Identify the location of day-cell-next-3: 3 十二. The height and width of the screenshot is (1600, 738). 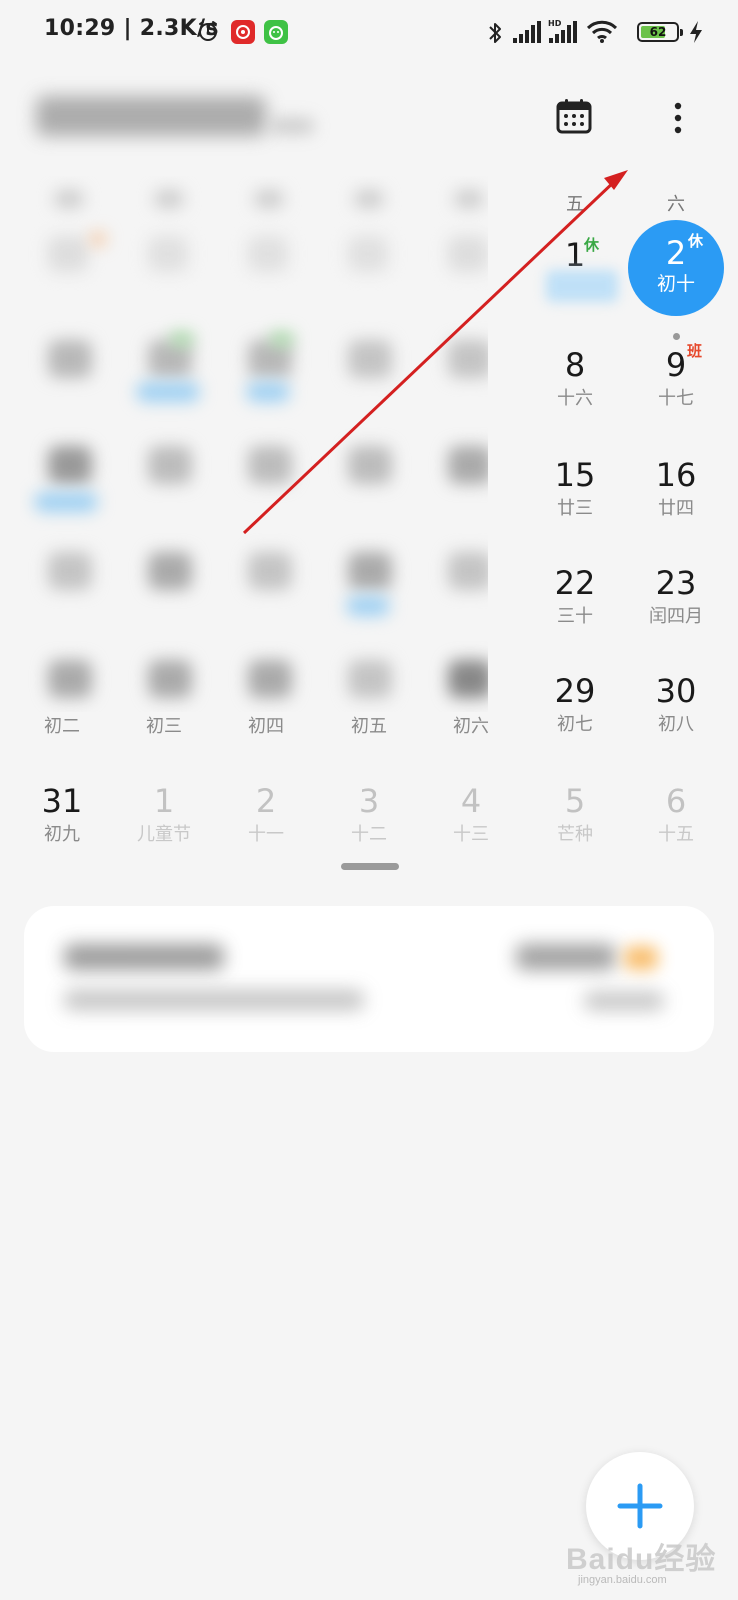
(369, 815).